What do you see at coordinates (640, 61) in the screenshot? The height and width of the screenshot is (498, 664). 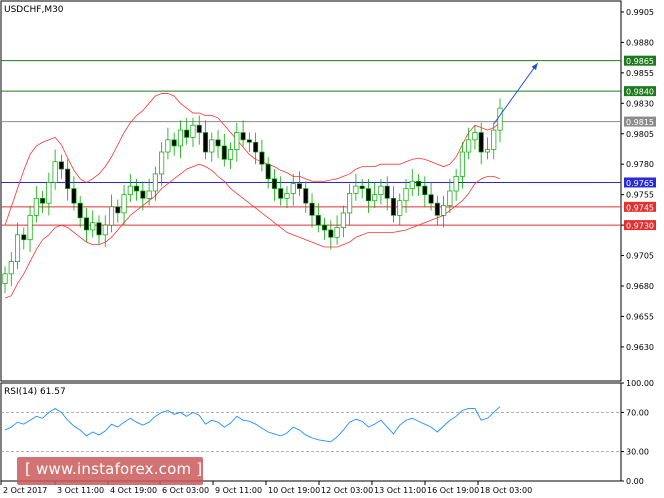 I see `level-label: 0.9865` at bounding box center [640, 61].